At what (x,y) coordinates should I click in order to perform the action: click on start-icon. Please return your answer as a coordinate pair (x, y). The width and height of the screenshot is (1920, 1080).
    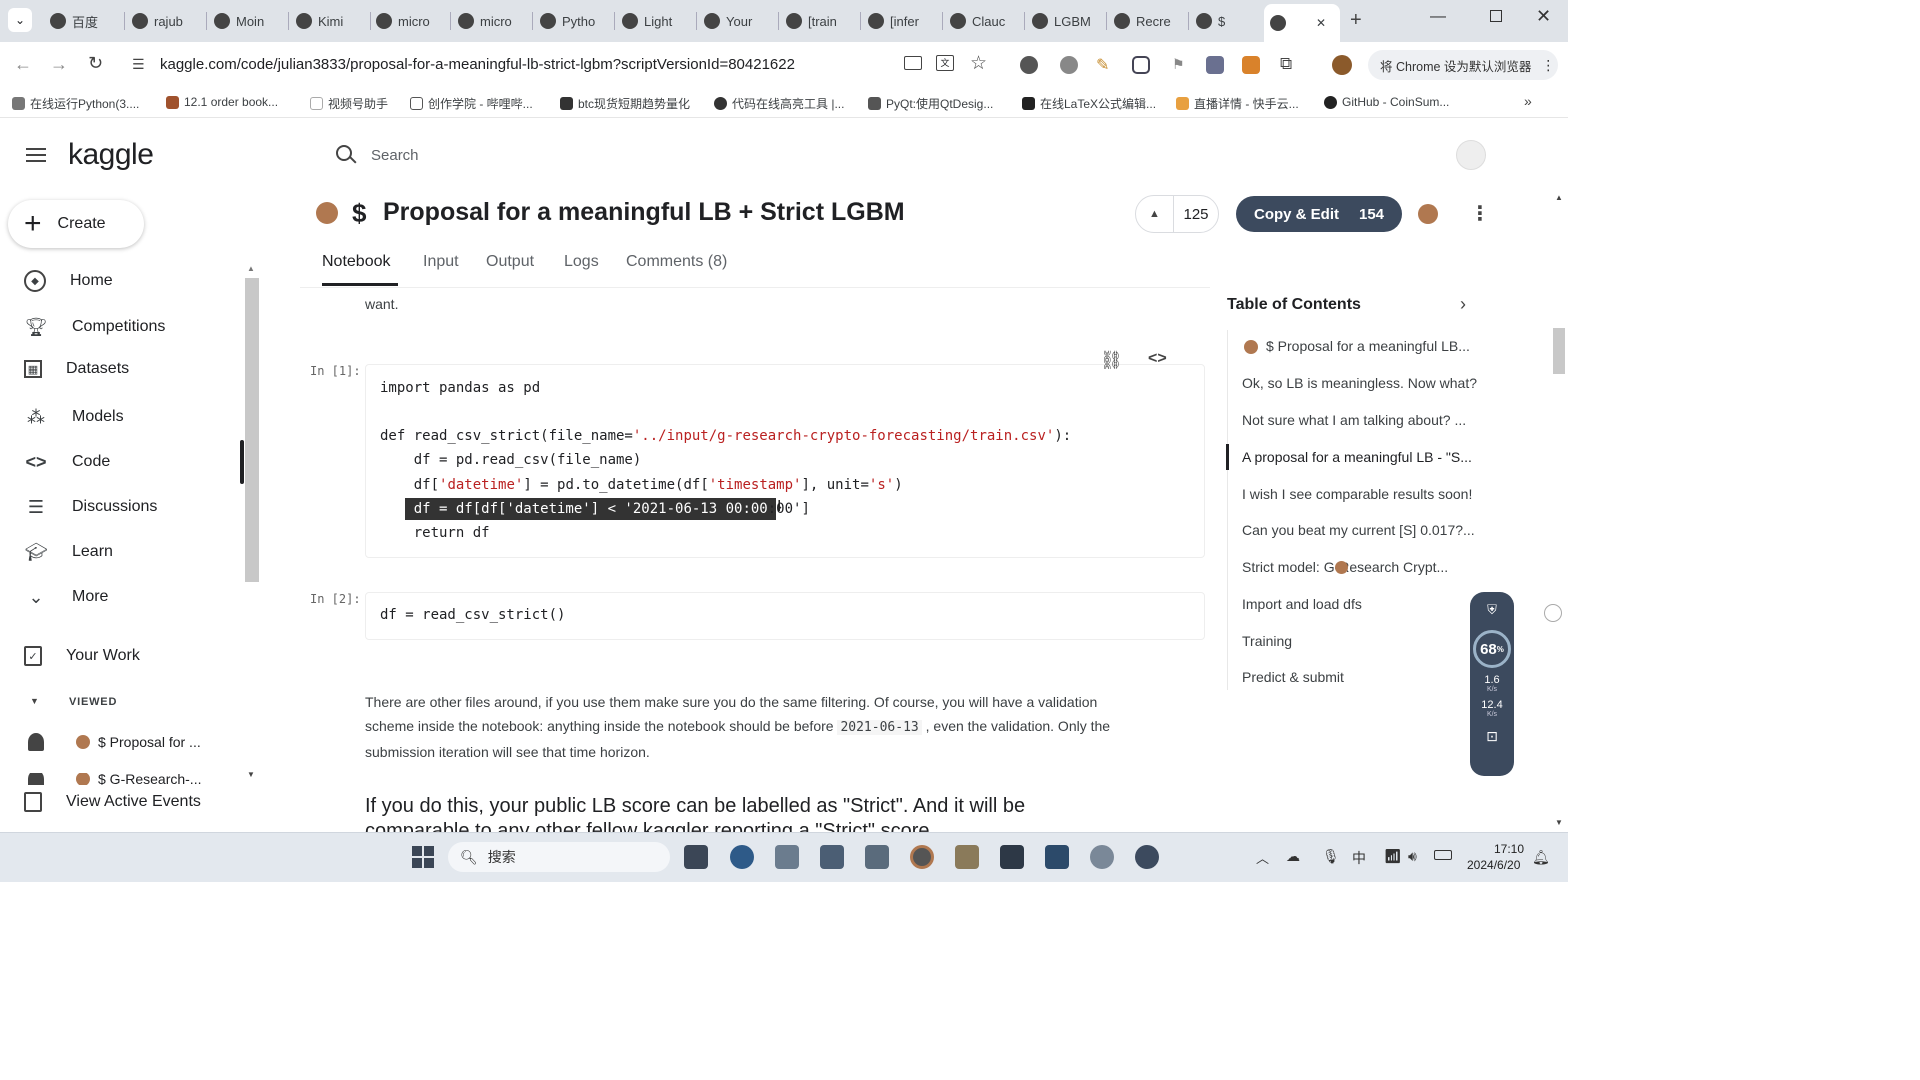
    Looking at the image, I should click on (423, 857).